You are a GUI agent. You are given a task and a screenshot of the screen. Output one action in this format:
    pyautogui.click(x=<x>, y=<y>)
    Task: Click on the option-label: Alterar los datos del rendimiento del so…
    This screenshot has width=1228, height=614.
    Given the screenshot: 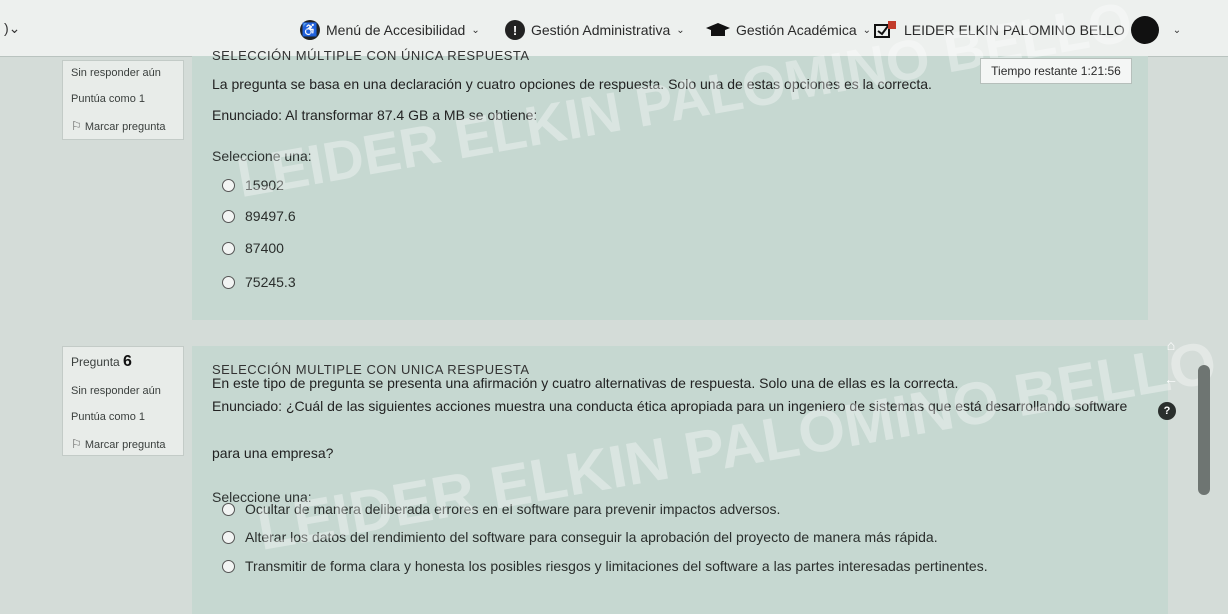 What is the action you would take?
    pyautogui.click(x=591, y=537)
    